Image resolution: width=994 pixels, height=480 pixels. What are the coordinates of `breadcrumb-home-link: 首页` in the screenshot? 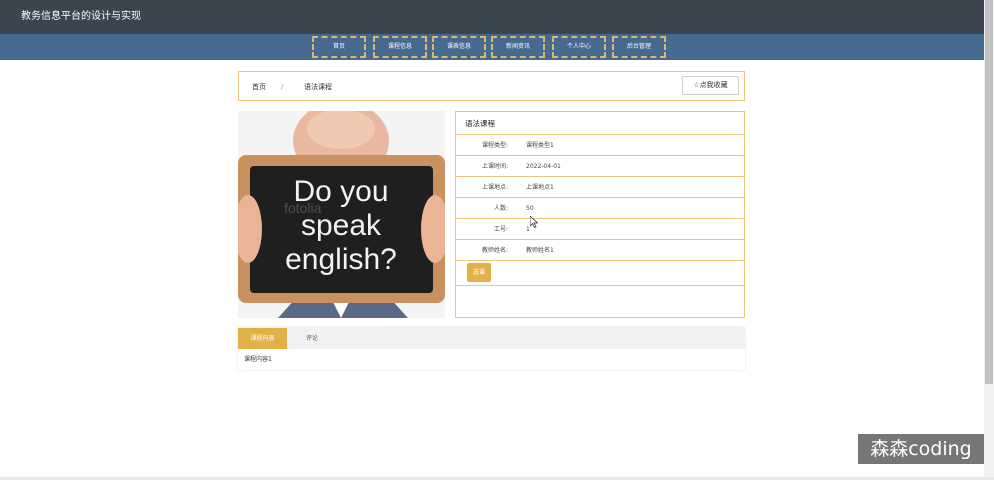 It's located at (259, 87).